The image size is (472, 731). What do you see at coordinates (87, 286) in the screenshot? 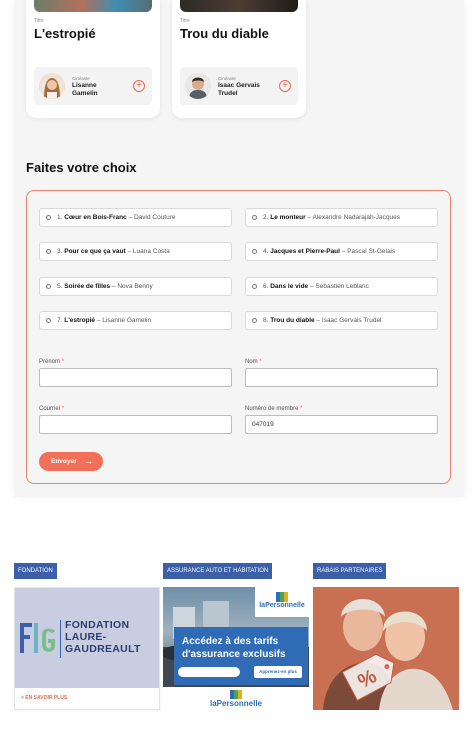
I see `option-title: Soirée de filles` at bounding box center [87, 286].